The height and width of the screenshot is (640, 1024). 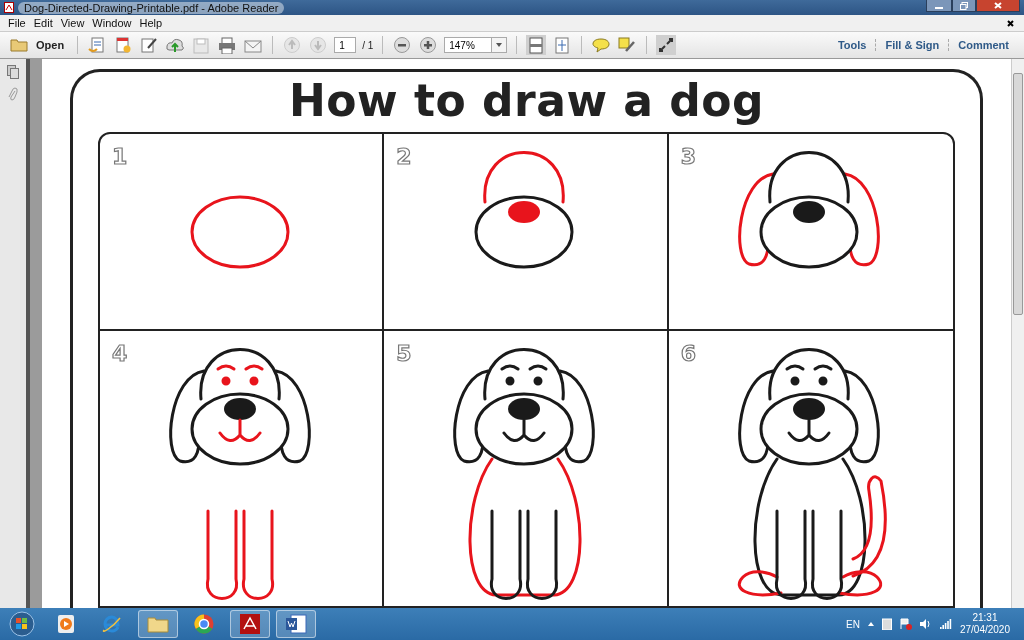 I want to click on page-number-field: 1, so click(x=345, y=45).